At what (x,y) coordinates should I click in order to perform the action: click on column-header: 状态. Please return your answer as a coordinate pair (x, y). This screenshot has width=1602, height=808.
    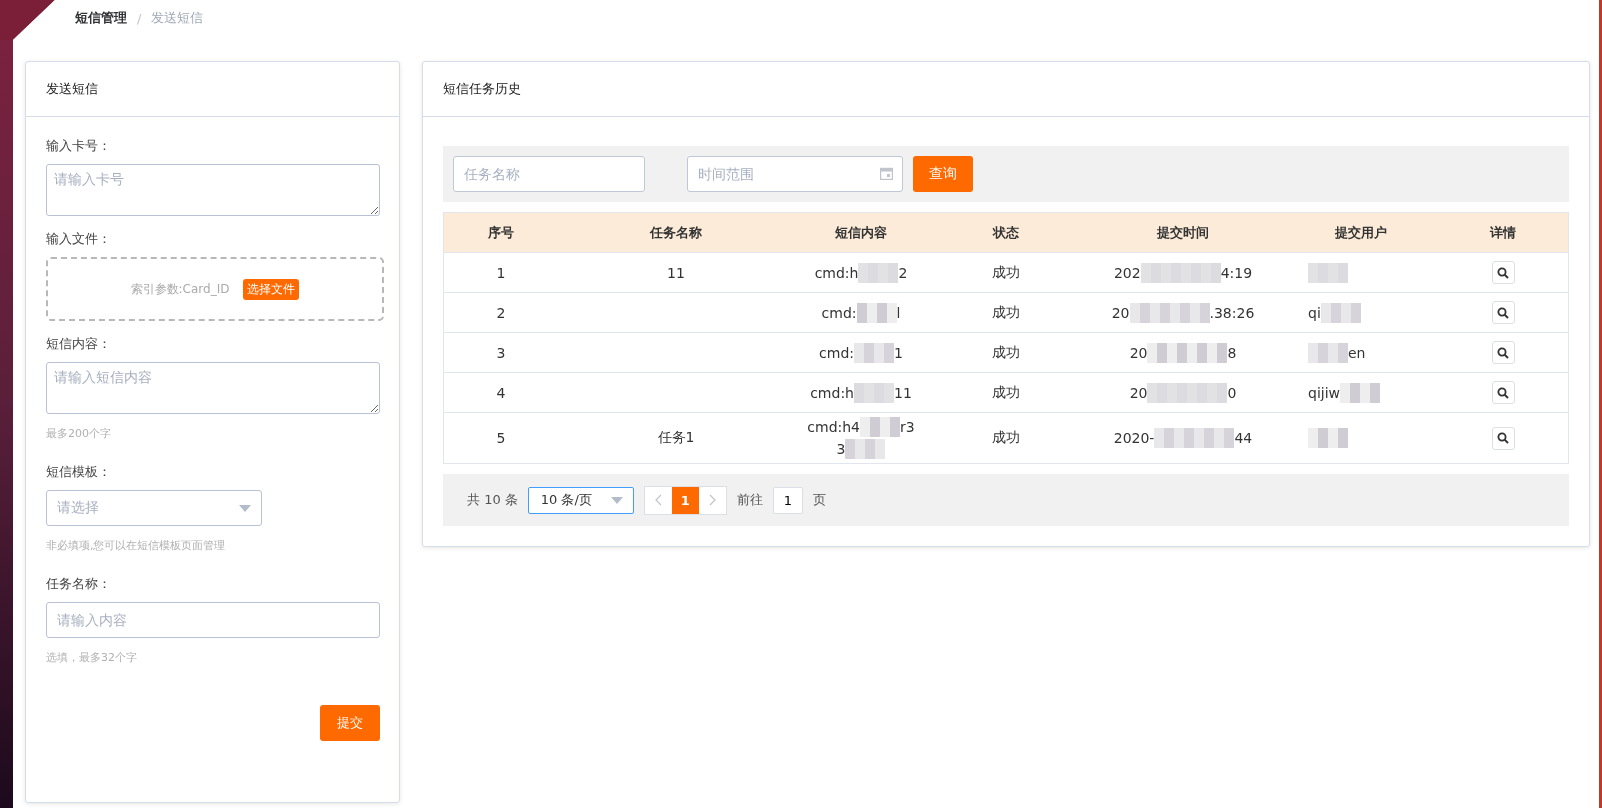
    Looking at the image, I should click on (1005, 232).